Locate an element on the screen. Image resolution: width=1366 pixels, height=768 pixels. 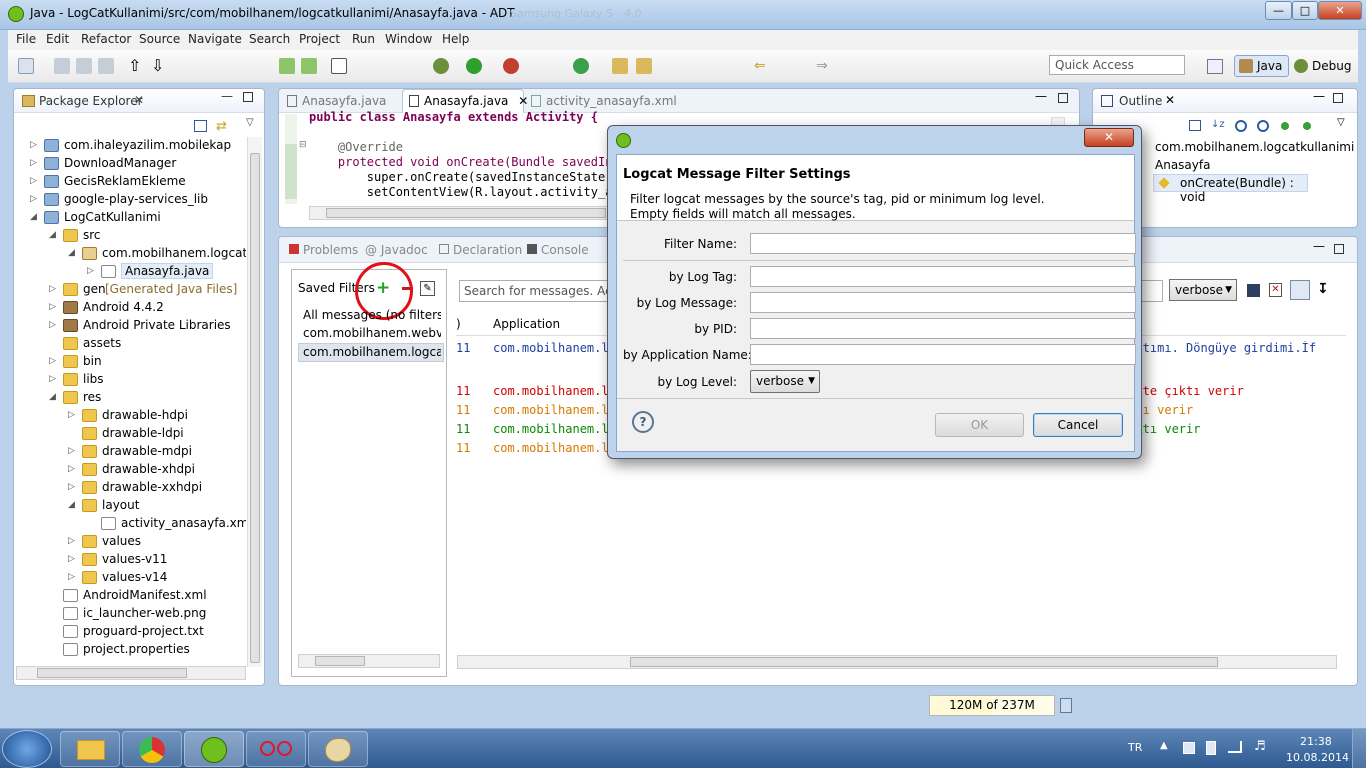
new-class-icon is located at coordinates (581, 66).